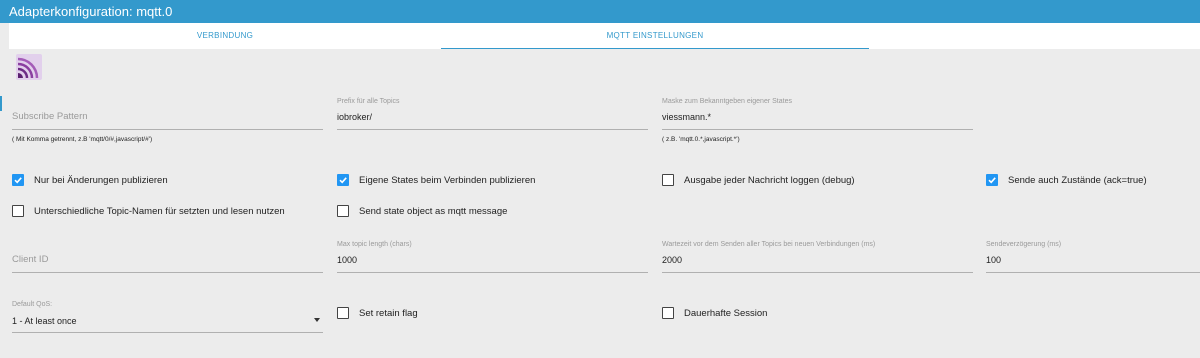  I want to click on send-ack-states-label: Sende auch Zustände (ack=true), so click(1077, 180).